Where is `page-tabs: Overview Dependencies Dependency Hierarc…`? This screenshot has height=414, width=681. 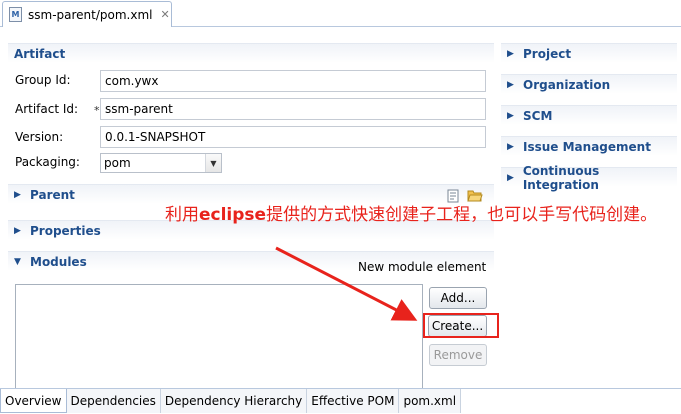 page-tabs: Overview Dependencies Dependency Hierarc… is located at coordinates (340, 401).